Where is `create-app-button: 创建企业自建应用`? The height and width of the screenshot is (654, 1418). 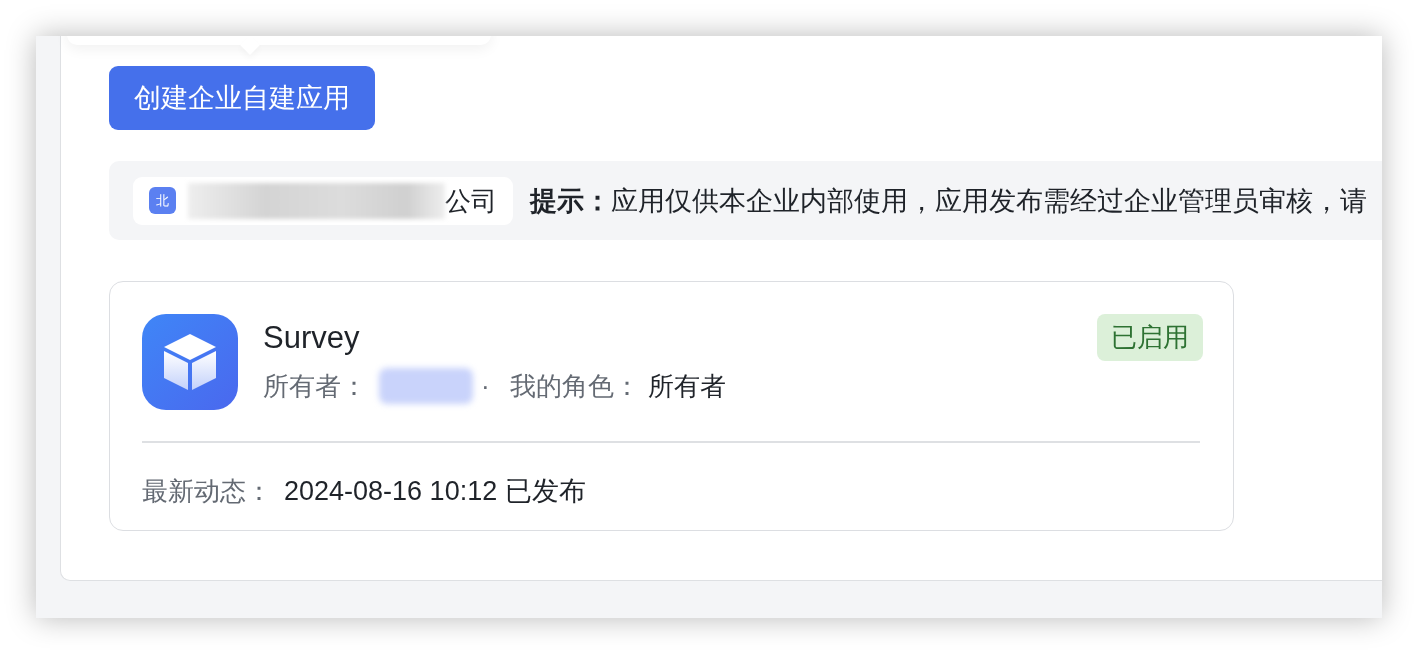
create-app-button: 创建企业自建应用 is located at coordinates (242, 98).